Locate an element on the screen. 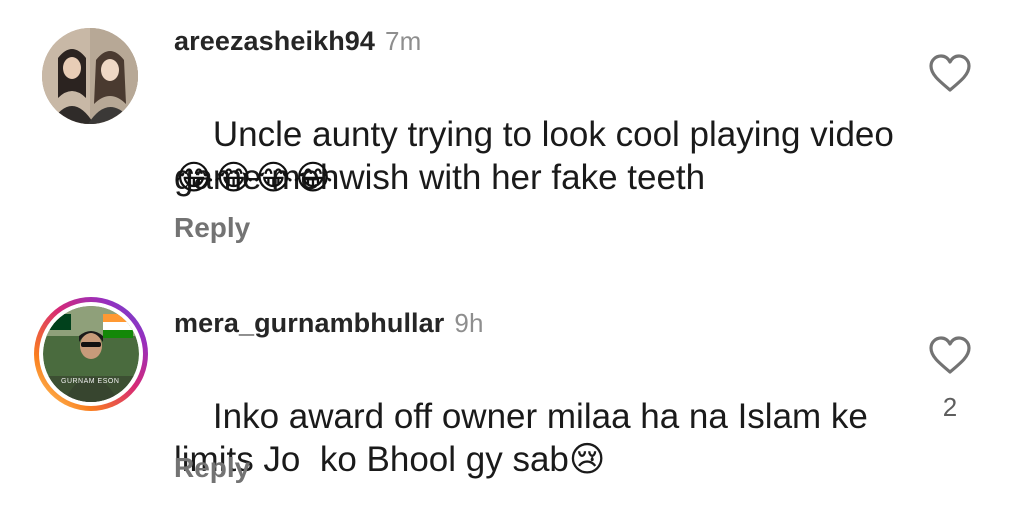  emoji-row: 😂😂😂😂 is located at coordinates (253, 178).